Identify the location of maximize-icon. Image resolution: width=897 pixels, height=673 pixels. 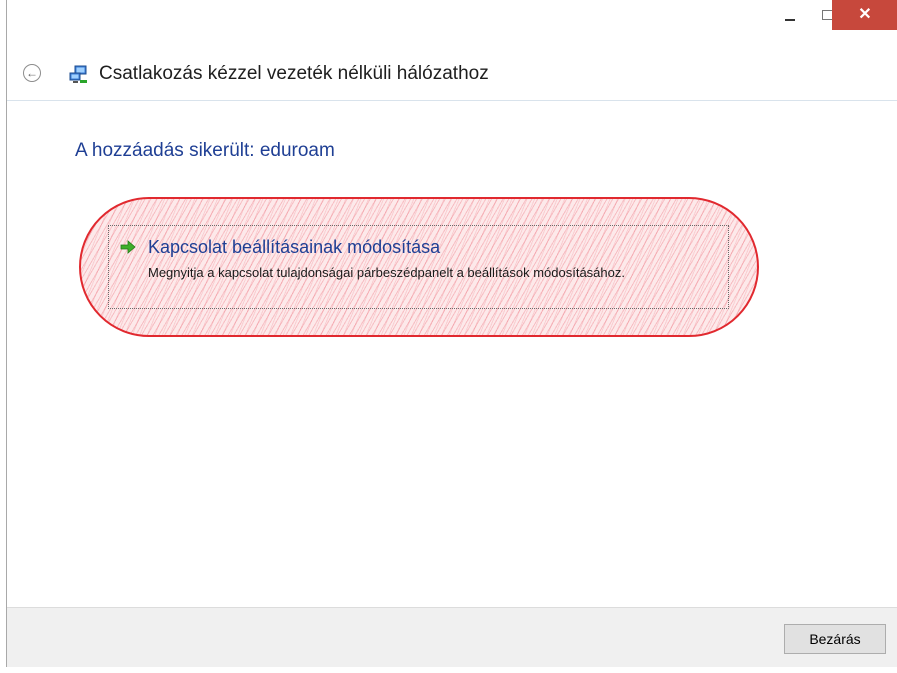
(827, 15).